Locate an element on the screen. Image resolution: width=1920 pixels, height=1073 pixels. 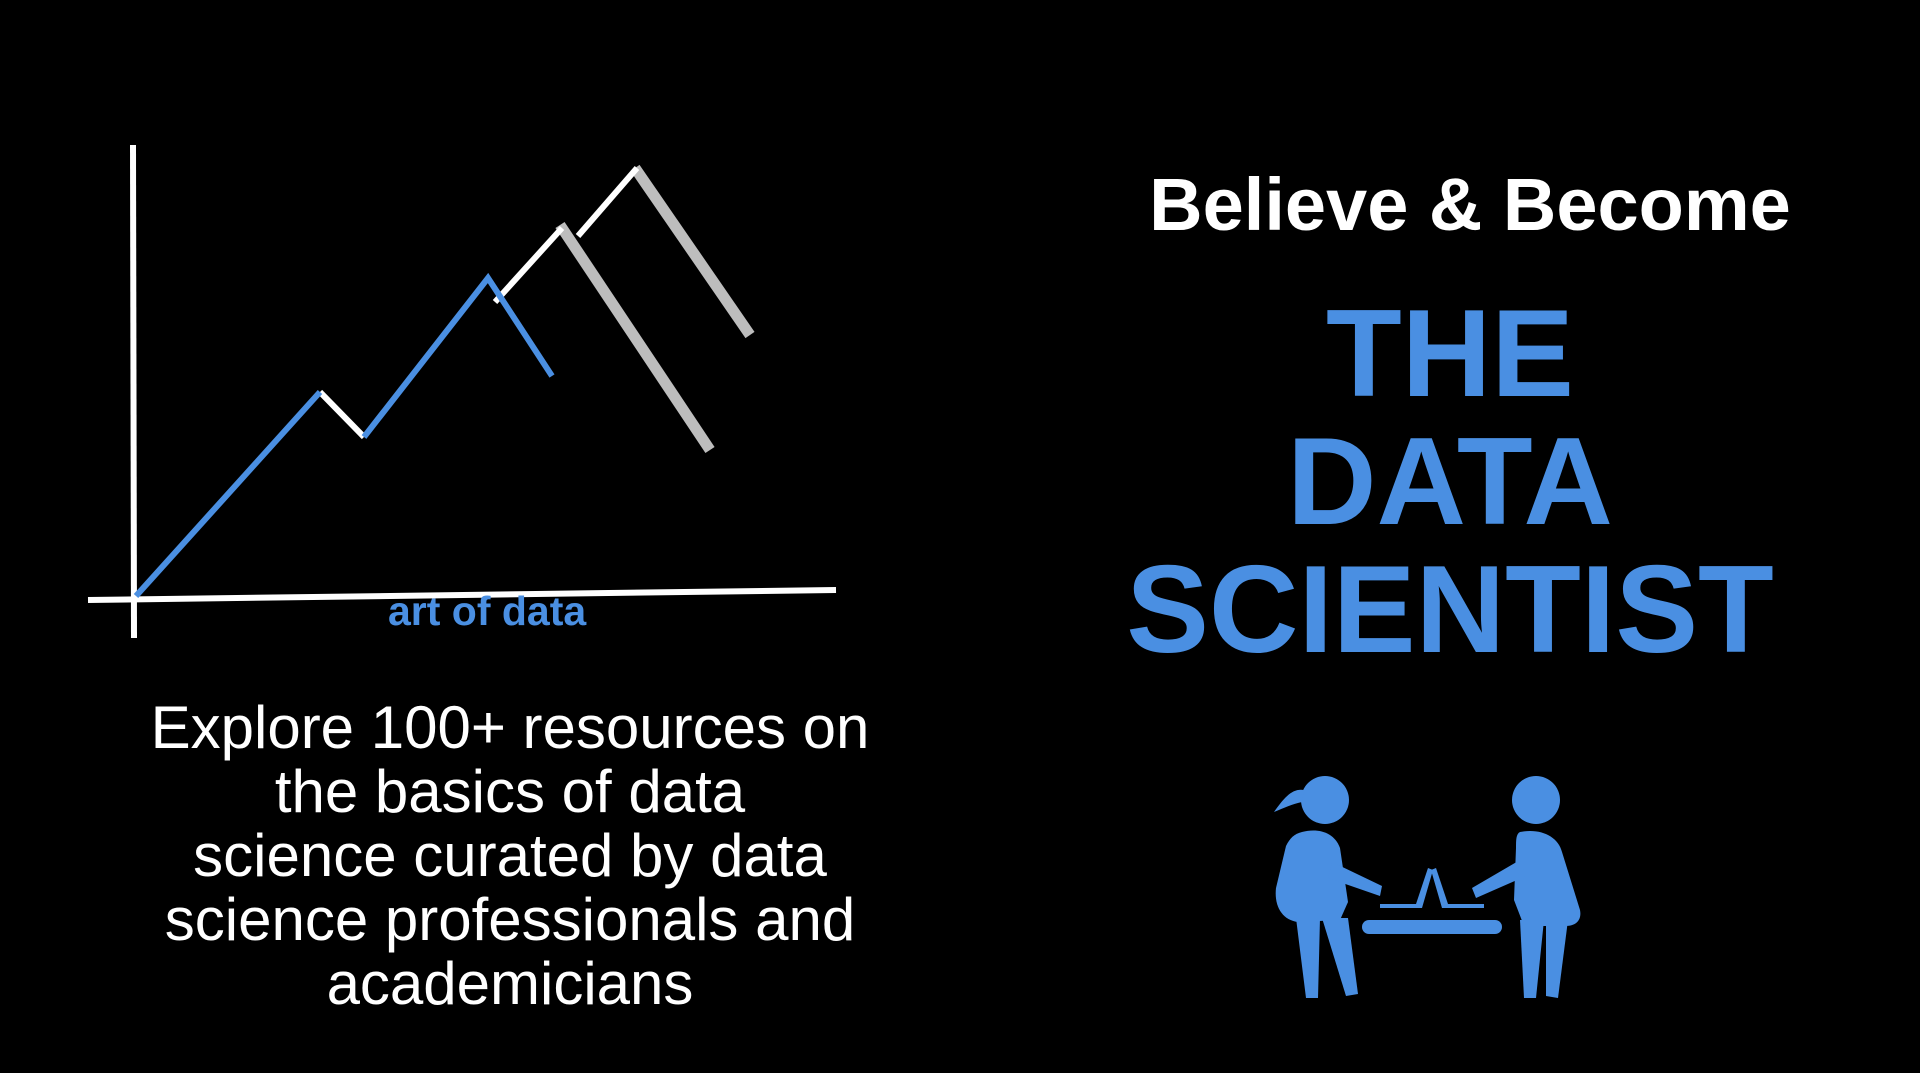
logo-y-axis is located at coordinates (133, 391).